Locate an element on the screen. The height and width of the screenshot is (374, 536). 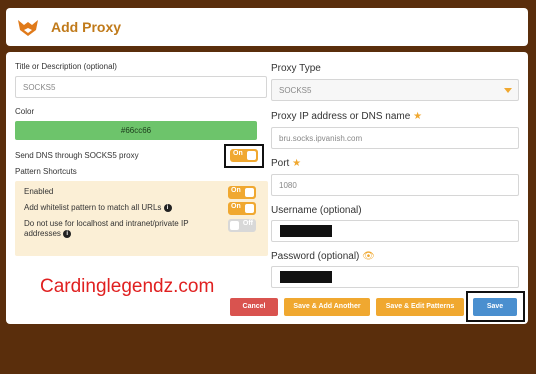
cancel-button: Cancel is located at coordinates (254, 307).